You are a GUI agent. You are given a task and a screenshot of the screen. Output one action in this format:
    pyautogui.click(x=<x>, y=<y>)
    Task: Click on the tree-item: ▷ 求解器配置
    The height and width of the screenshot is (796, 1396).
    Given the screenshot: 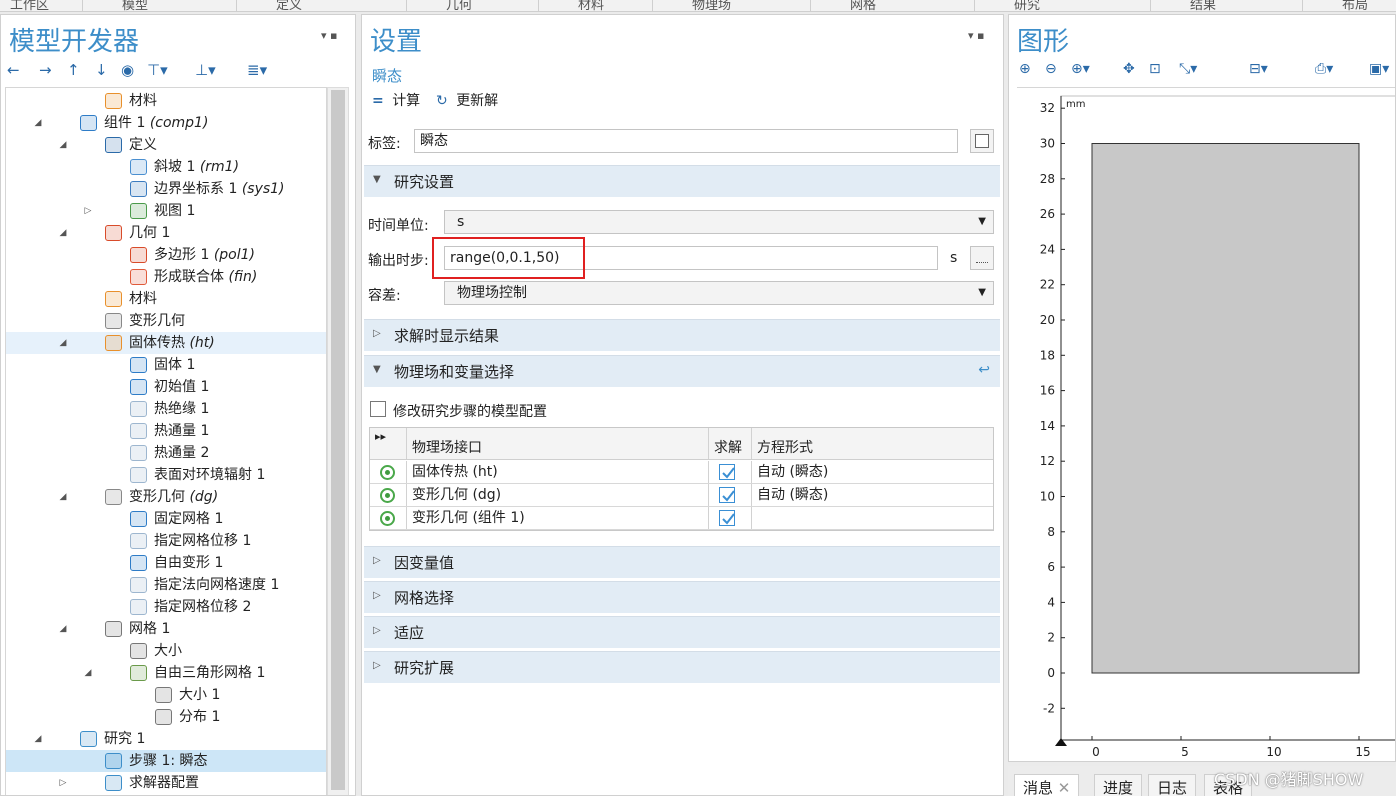 What is the action you would take?
    pyautogui.click(x=166, y=783)
    